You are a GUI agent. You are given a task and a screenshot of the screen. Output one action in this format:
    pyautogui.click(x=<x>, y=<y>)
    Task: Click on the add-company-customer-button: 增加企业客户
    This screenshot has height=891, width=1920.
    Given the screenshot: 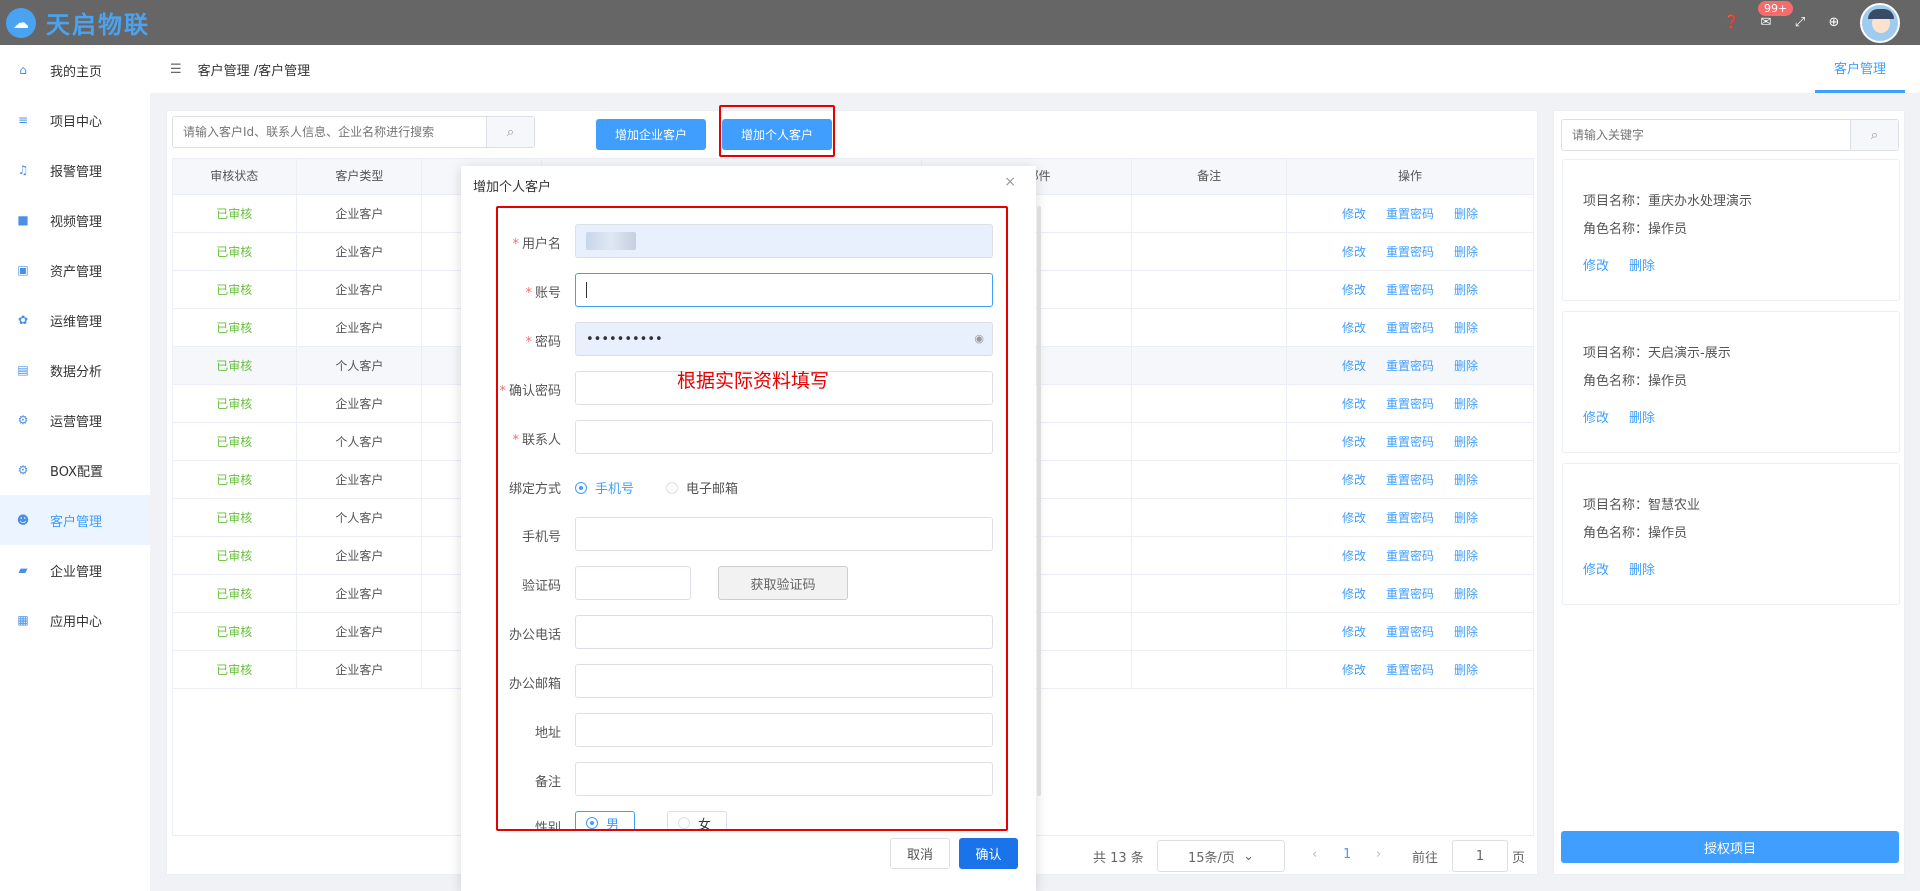 What is the action you would take?
    pyautogui.click(x=651, y=134)
    